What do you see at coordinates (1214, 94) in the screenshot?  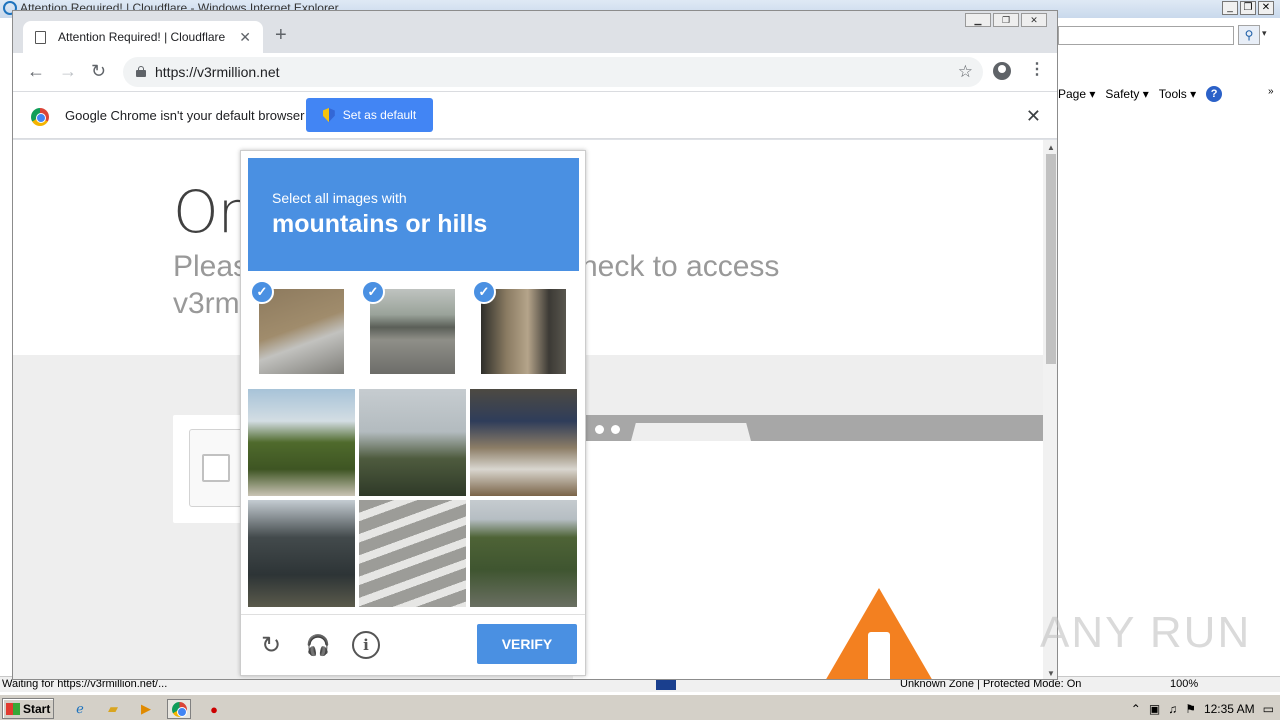 I see `ie-help-icon: ?` at bounding box center [1214, 94].